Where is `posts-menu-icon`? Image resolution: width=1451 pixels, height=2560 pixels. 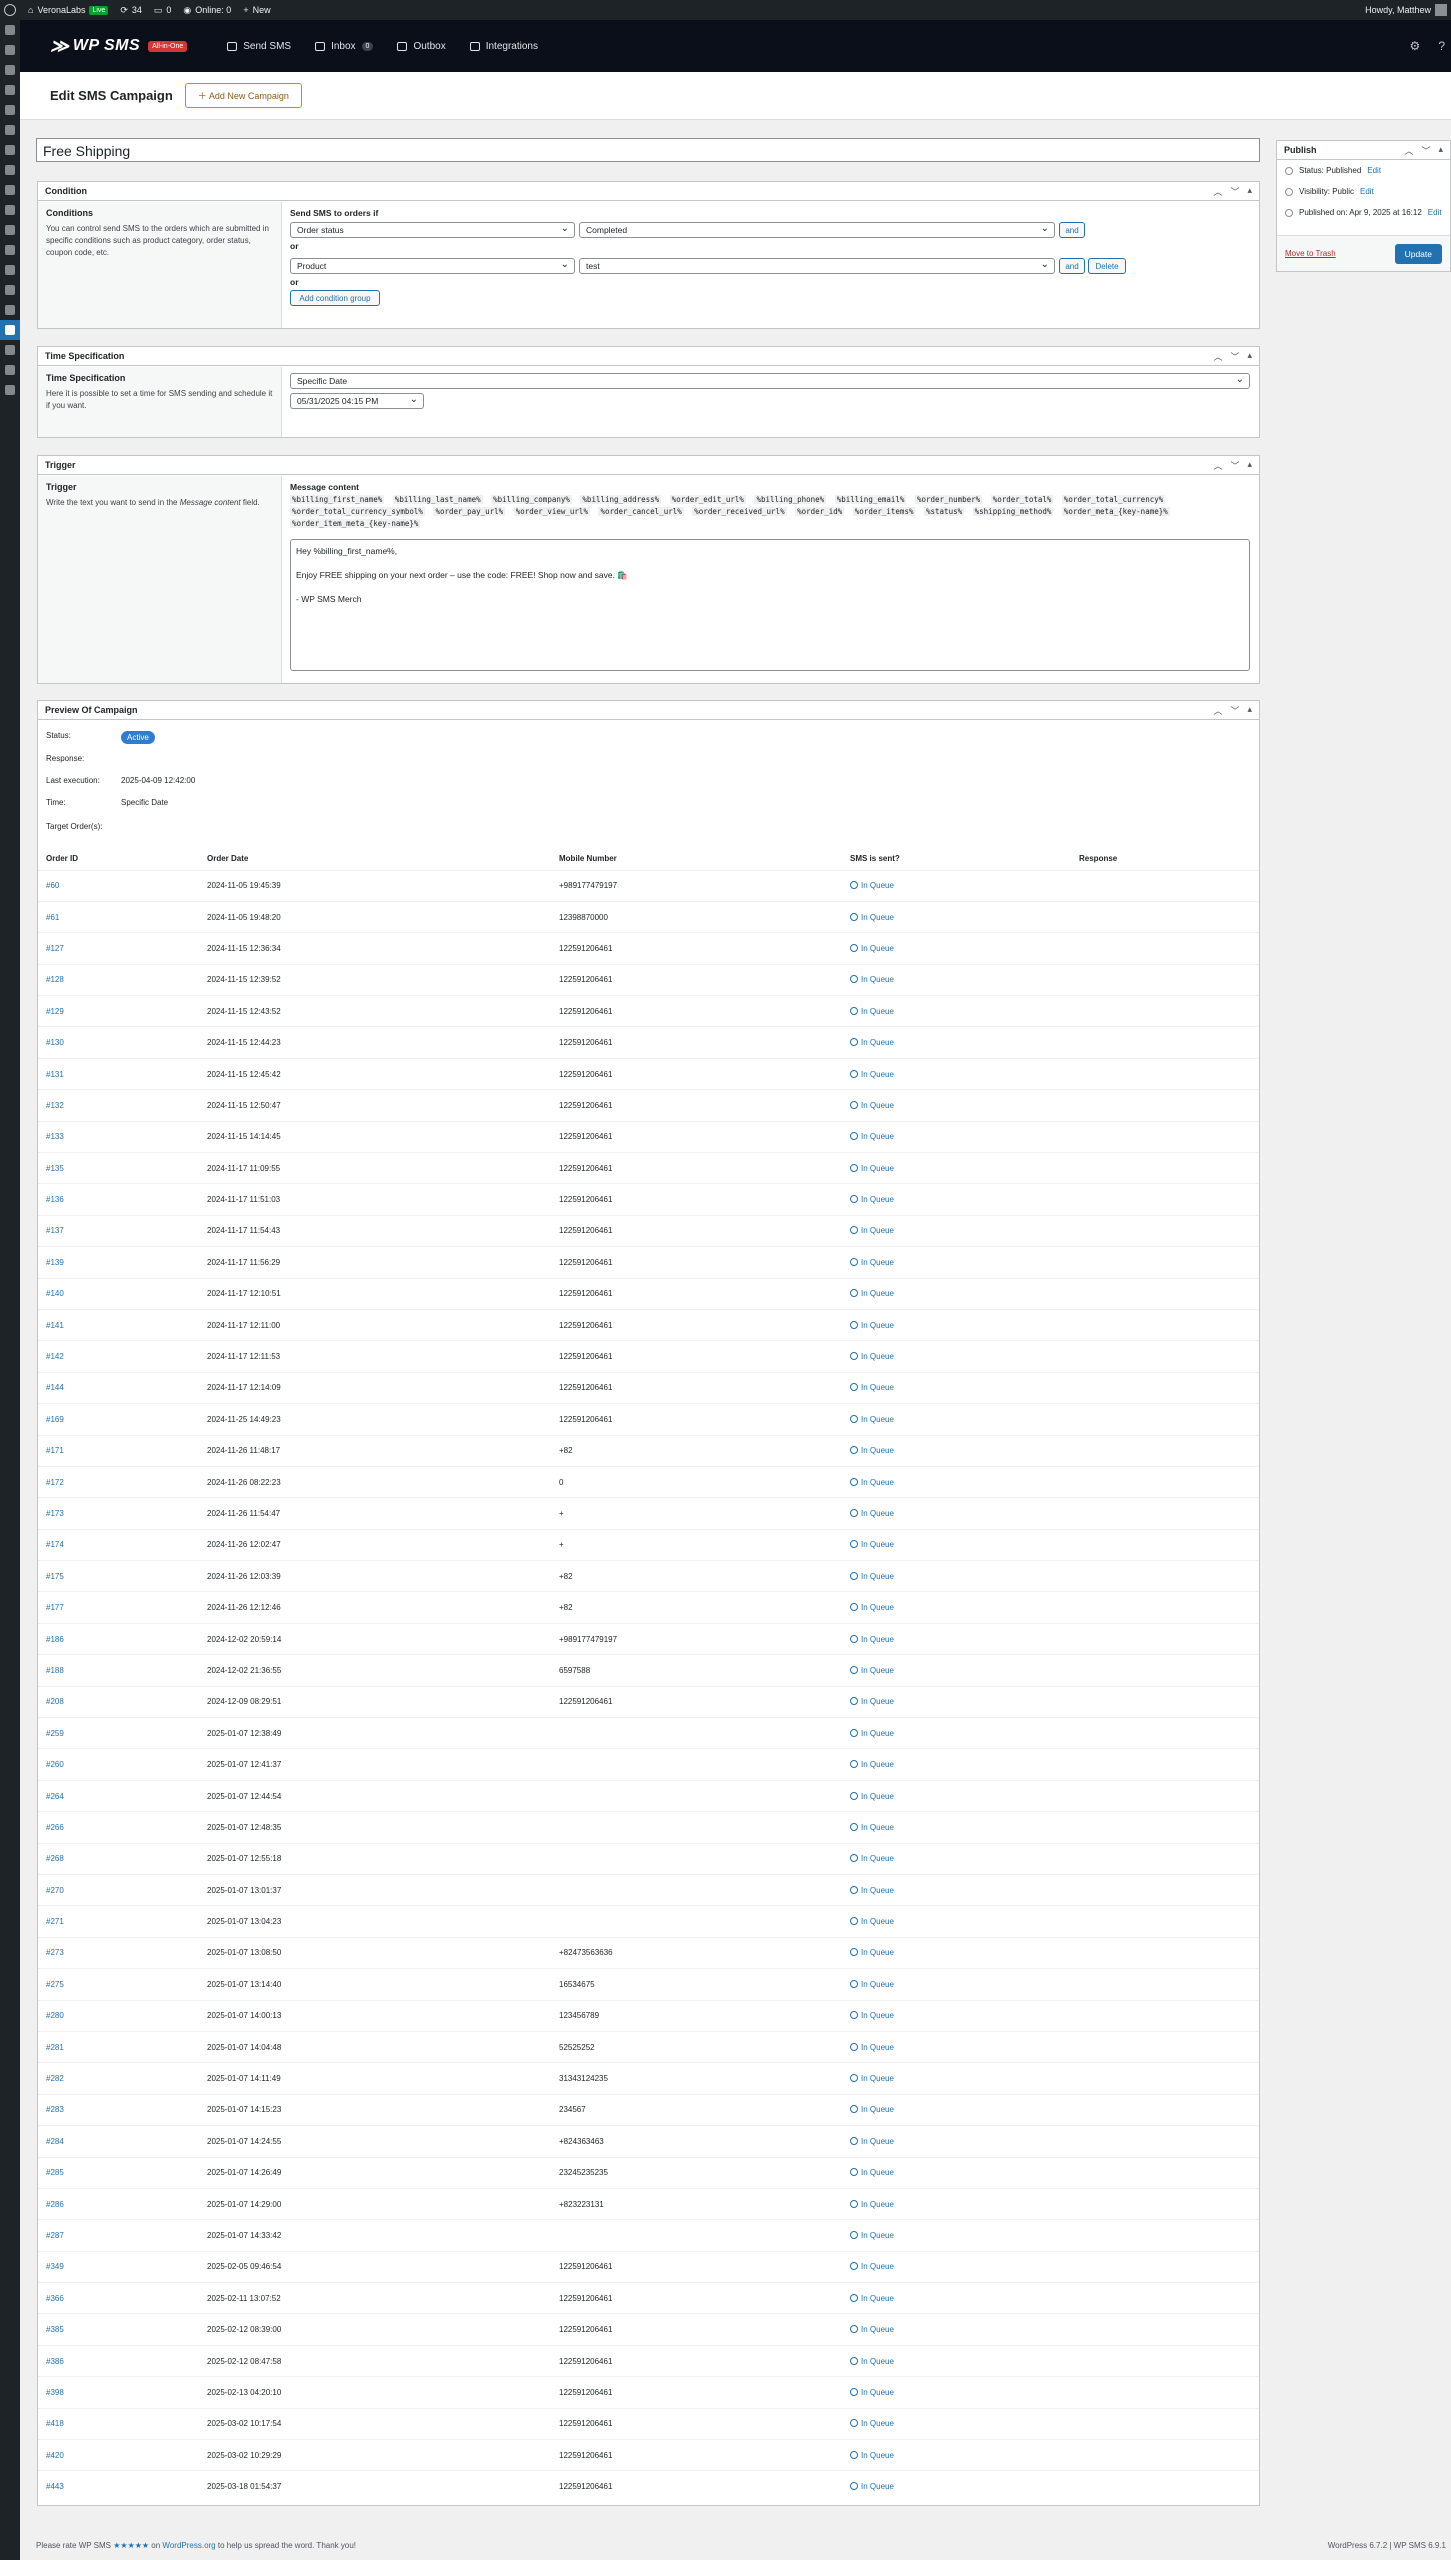 posts-menu-icon is located at coordinates (10, 50).